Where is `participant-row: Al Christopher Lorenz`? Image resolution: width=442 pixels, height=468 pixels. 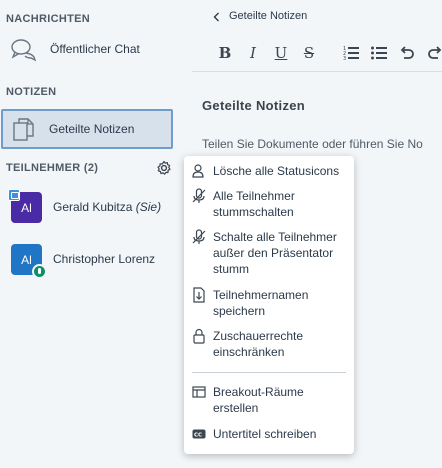
participant-row: Al Christopher Lorenz is located at coordinates (90, 264).